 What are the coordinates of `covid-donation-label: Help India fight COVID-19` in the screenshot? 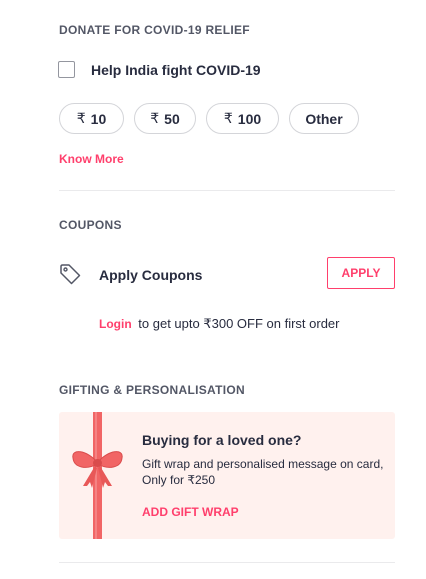 It's located at (176, 70).